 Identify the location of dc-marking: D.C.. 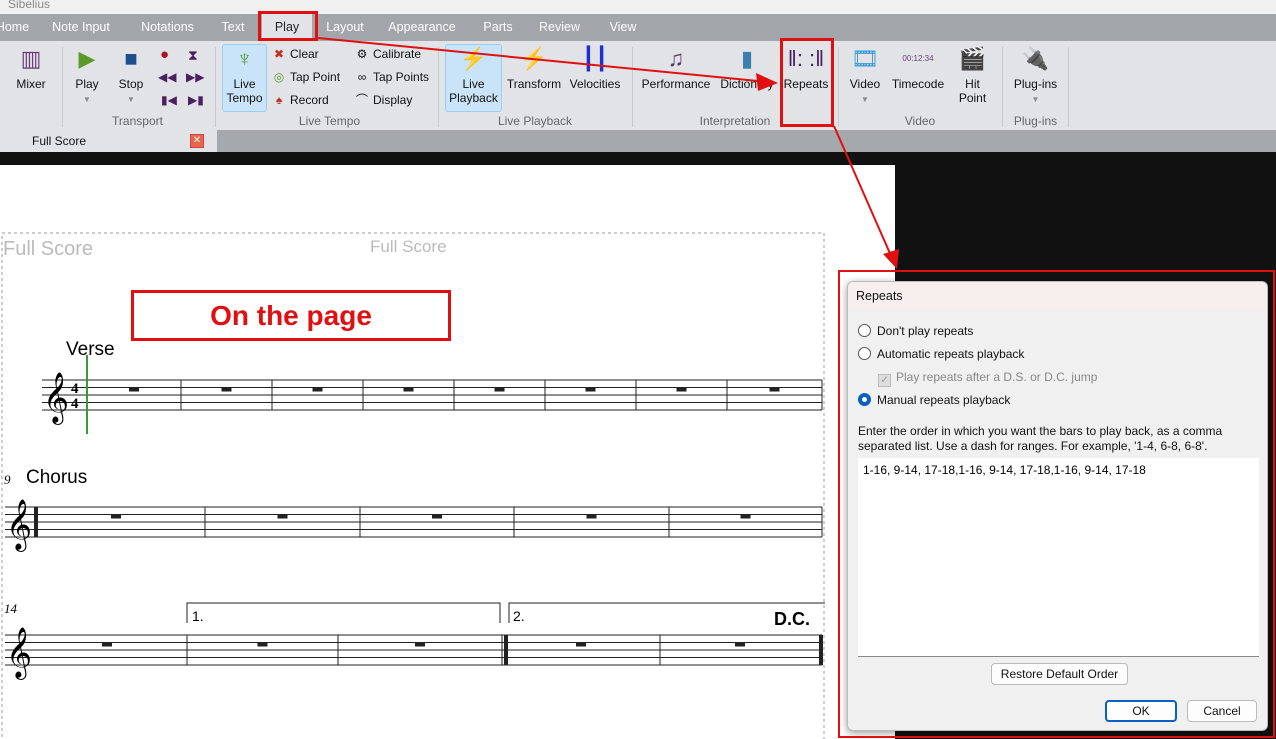
(792, 619).